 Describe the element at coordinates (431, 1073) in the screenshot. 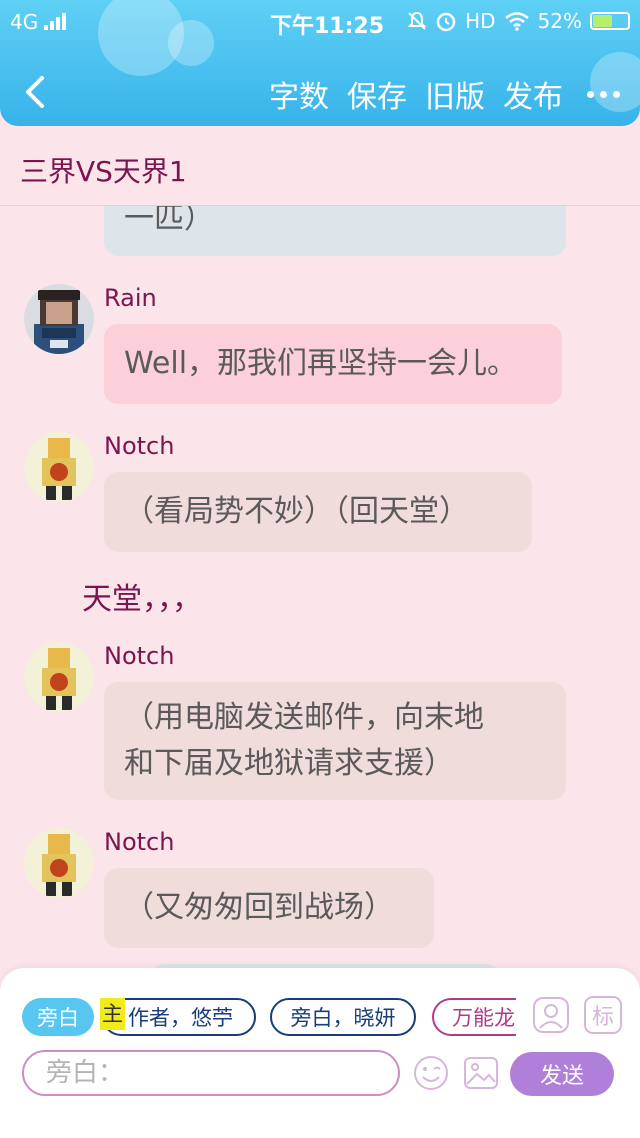

I see `smiley-icon` at that location.